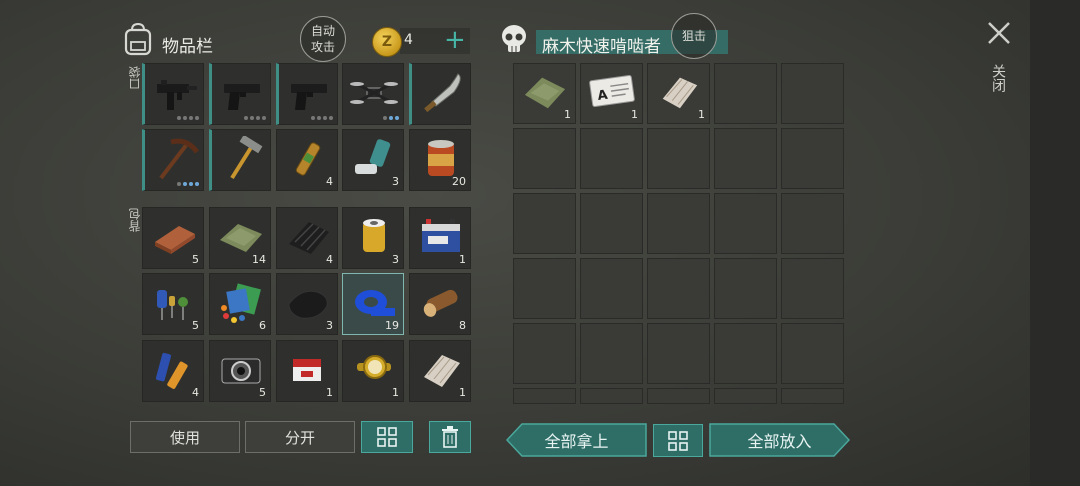  Describe the element at coordinates (462, 325) in the screenshot. I see `item-count: 8` at that location.